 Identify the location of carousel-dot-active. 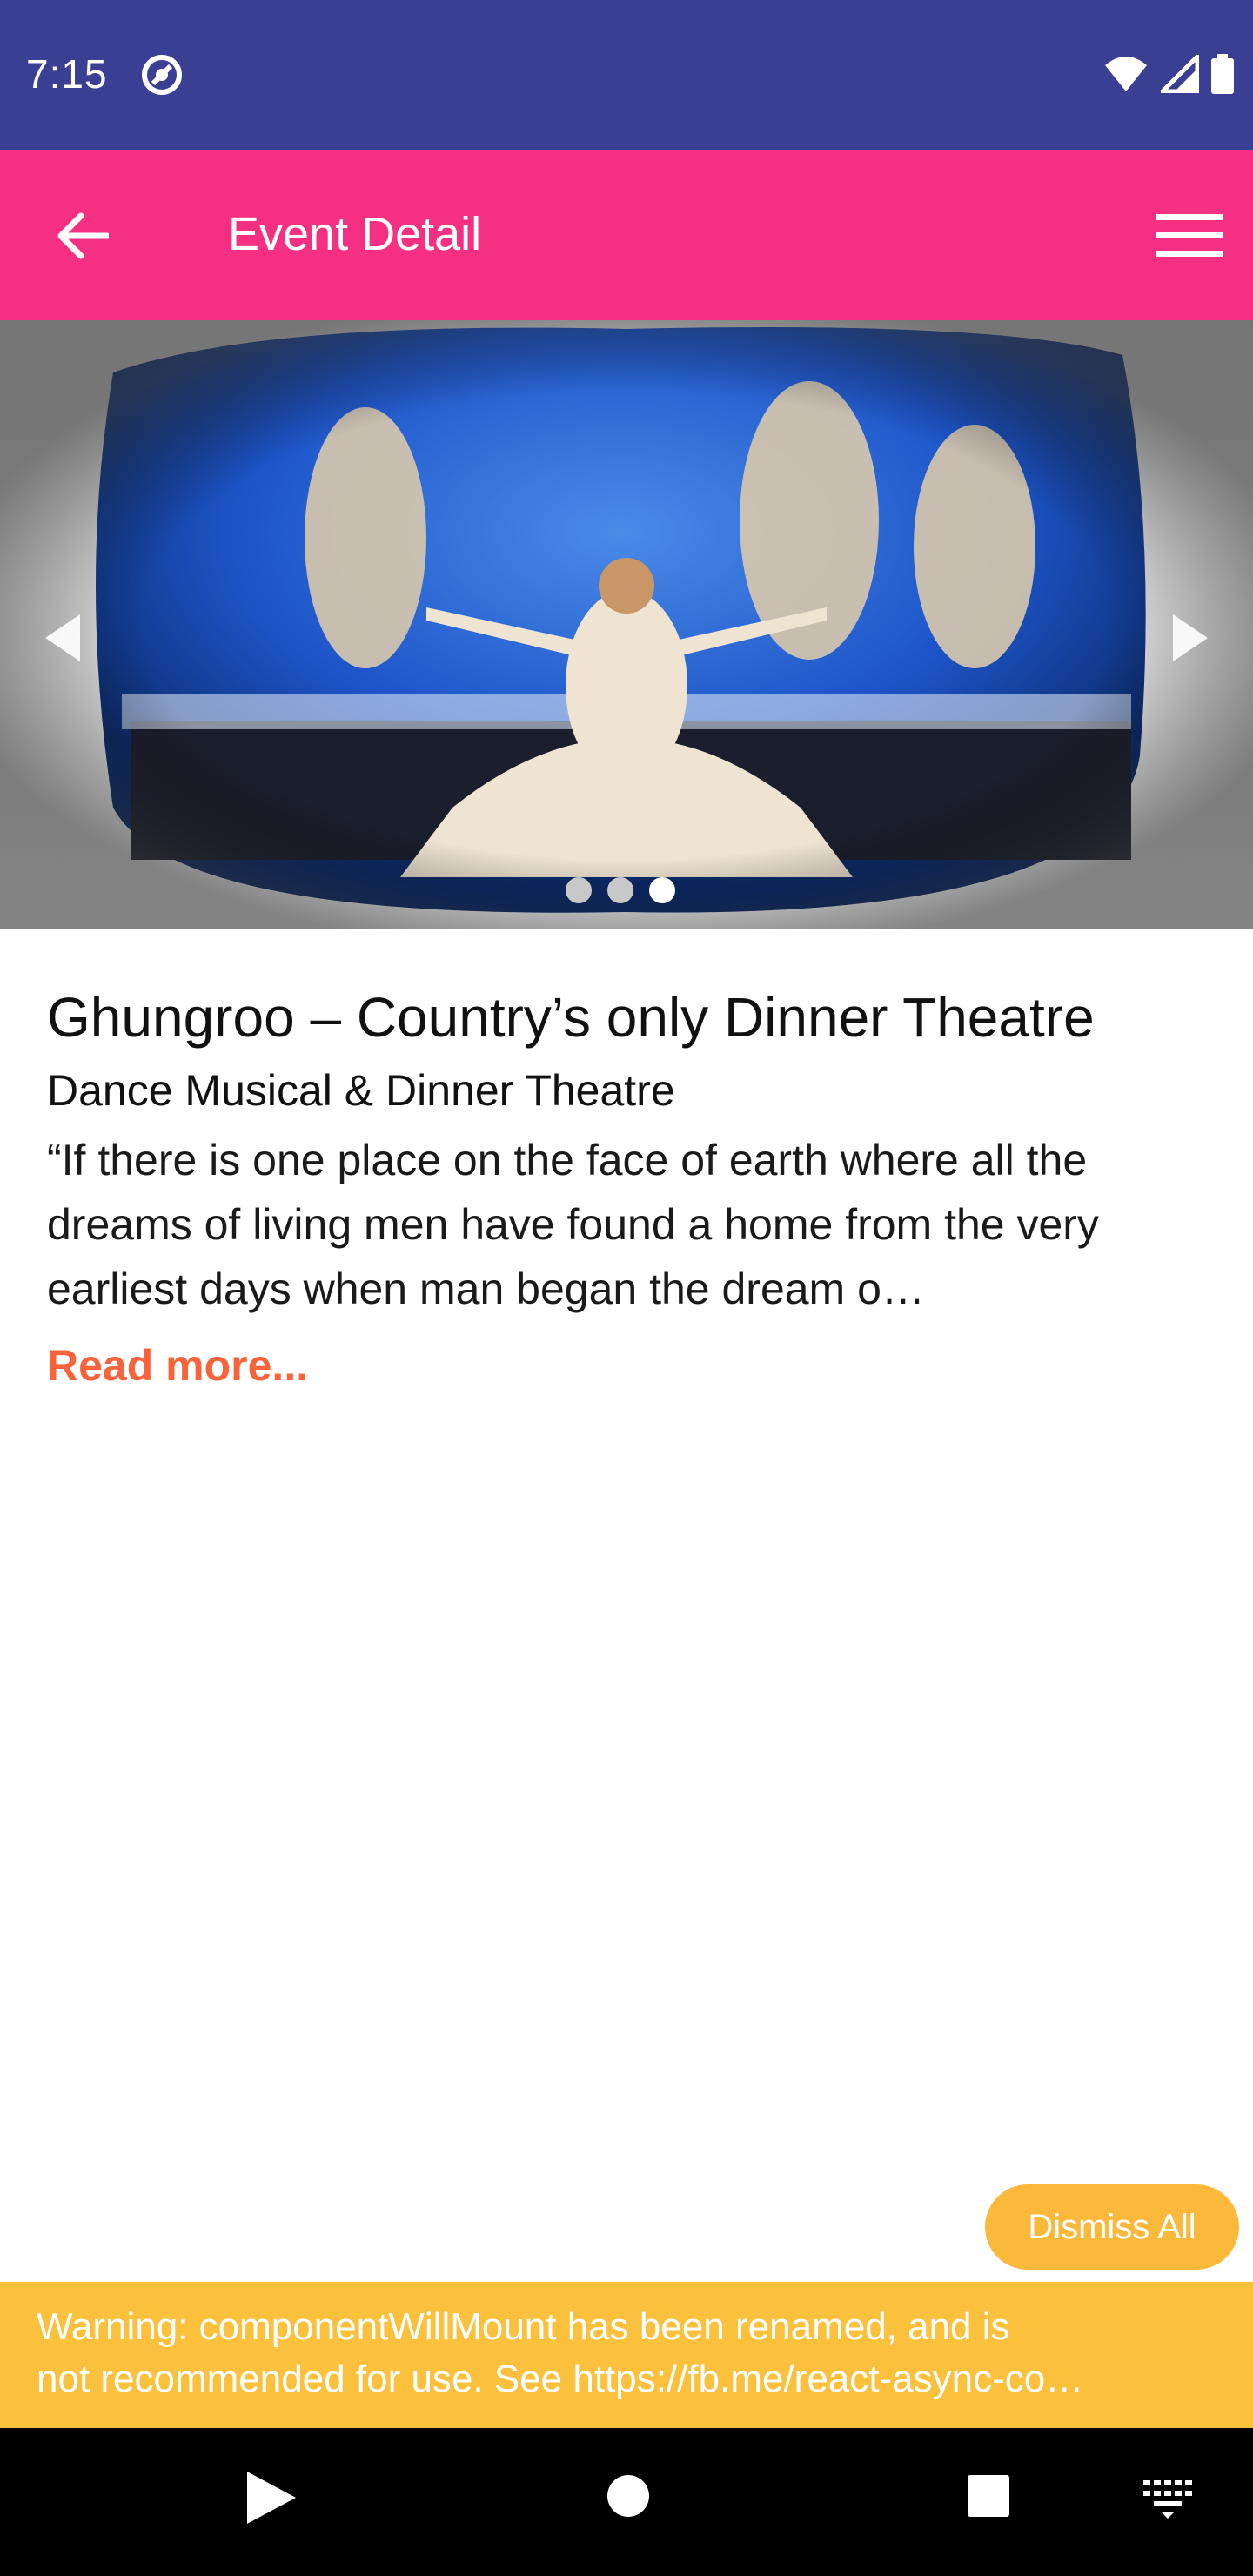
(662, 890).